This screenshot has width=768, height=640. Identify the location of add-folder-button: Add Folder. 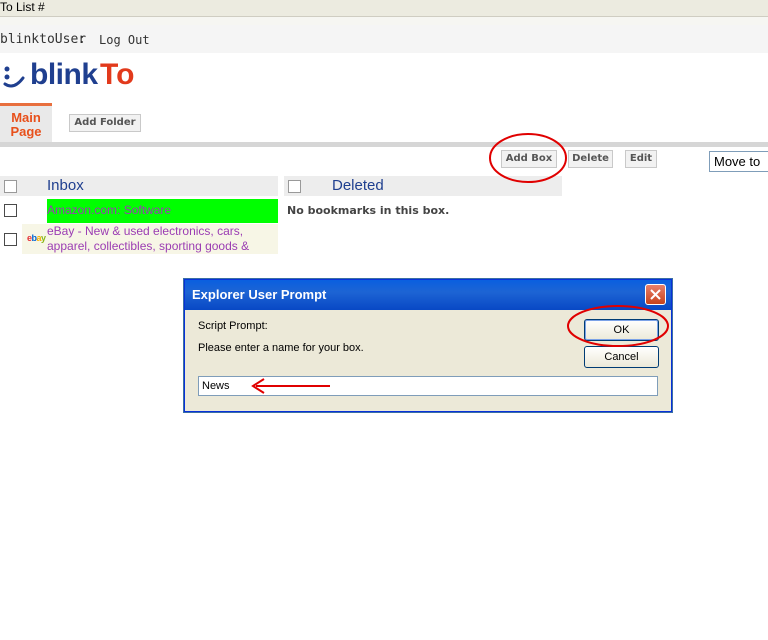
(105, 123).